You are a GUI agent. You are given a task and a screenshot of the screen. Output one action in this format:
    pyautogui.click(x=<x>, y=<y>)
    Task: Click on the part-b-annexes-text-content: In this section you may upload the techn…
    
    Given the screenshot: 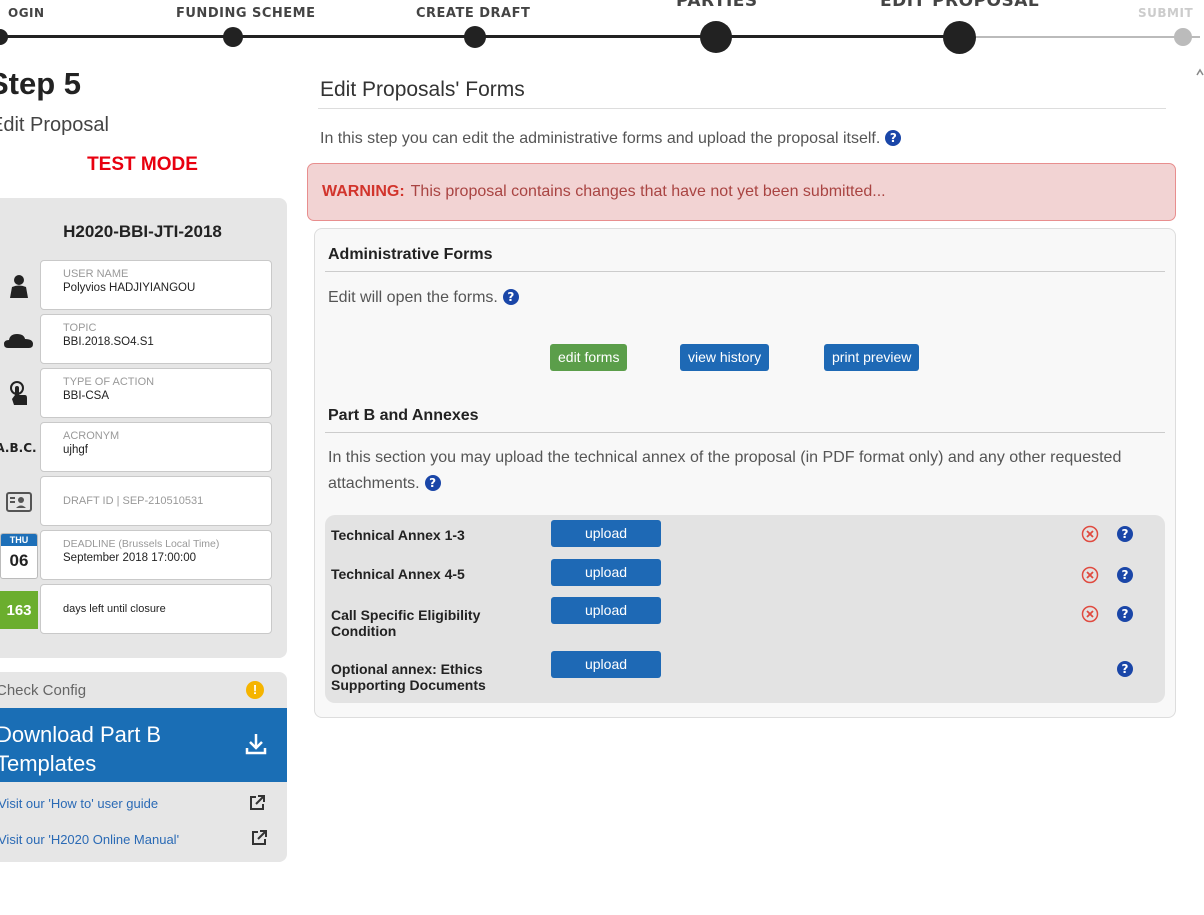 What is the action you would take?
    pyautogui.click(x=725, y=470)
    